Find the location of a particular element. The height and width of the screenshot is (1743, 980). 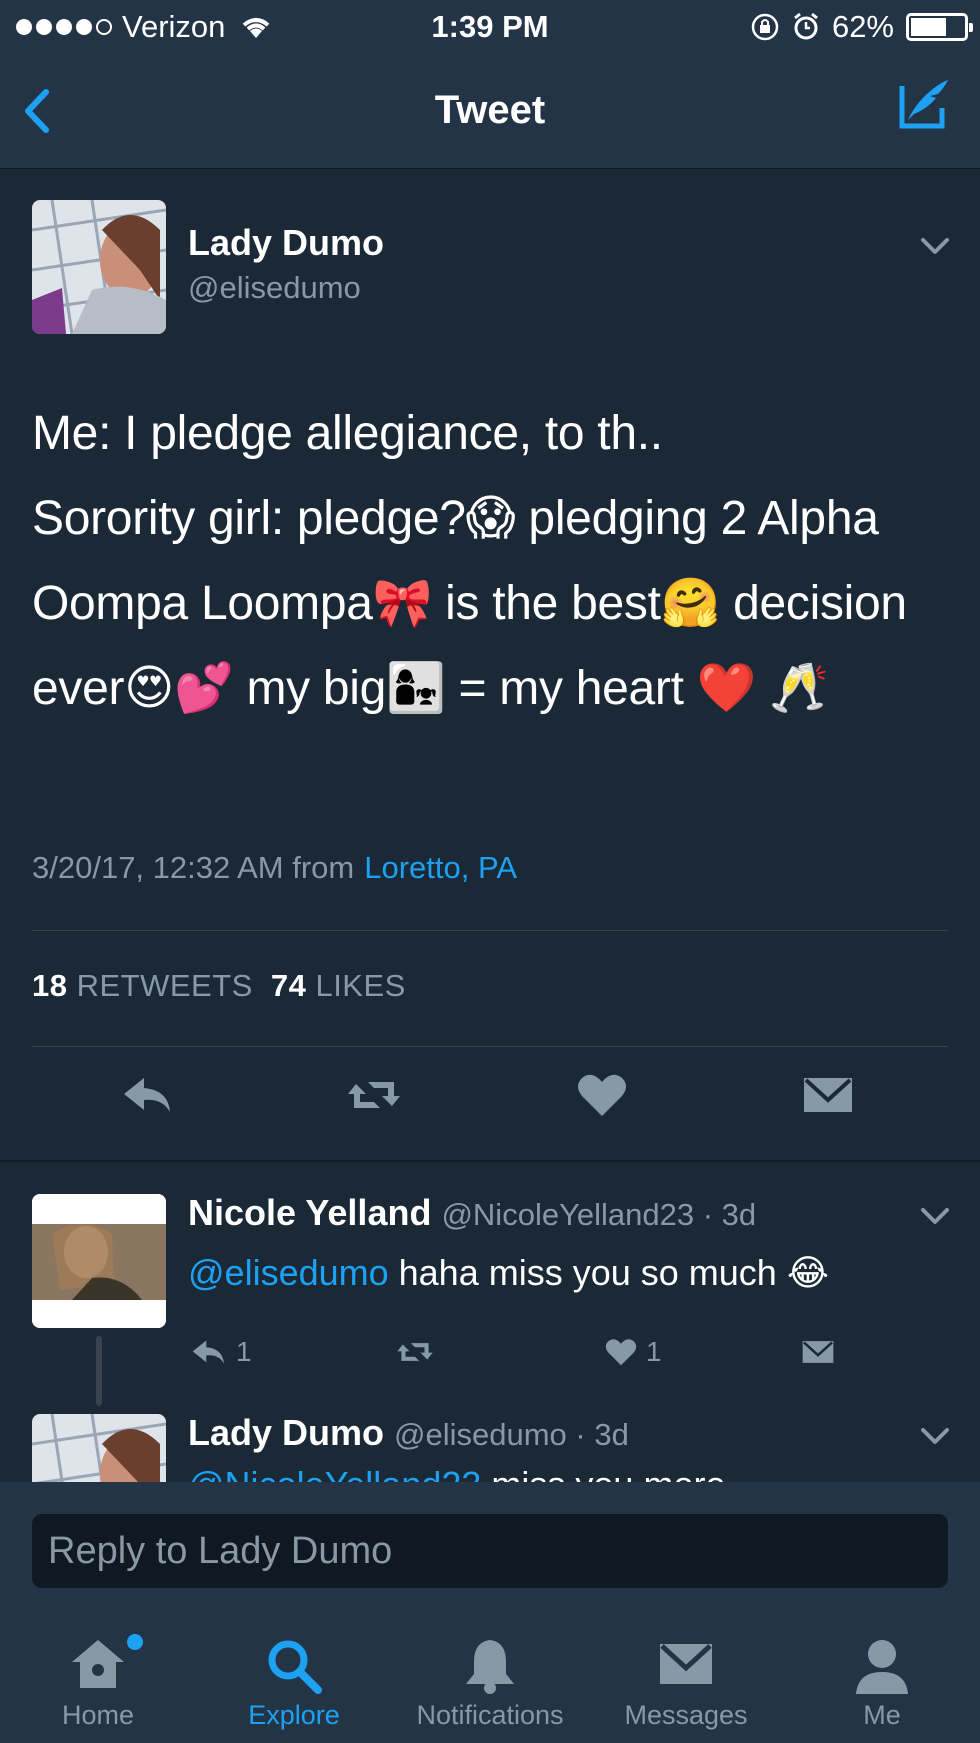

reply-actions: 1 1 is located at coordinates (538, 1352).